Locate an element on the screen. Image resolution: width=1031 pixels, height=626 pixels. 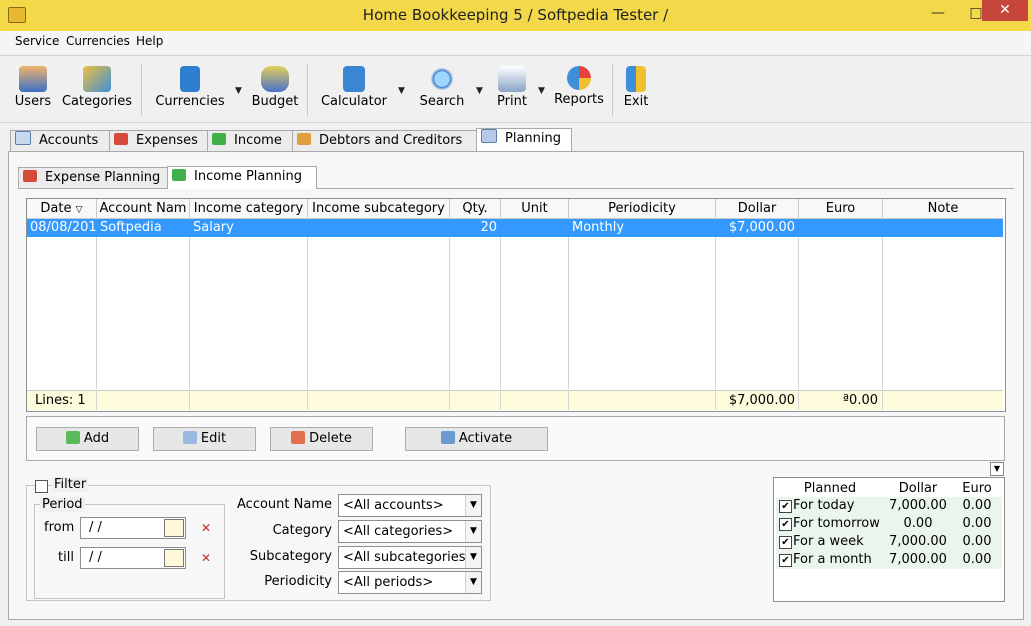
currencies-dropdown-icon: ▼ is located at coordinates (238, 91).